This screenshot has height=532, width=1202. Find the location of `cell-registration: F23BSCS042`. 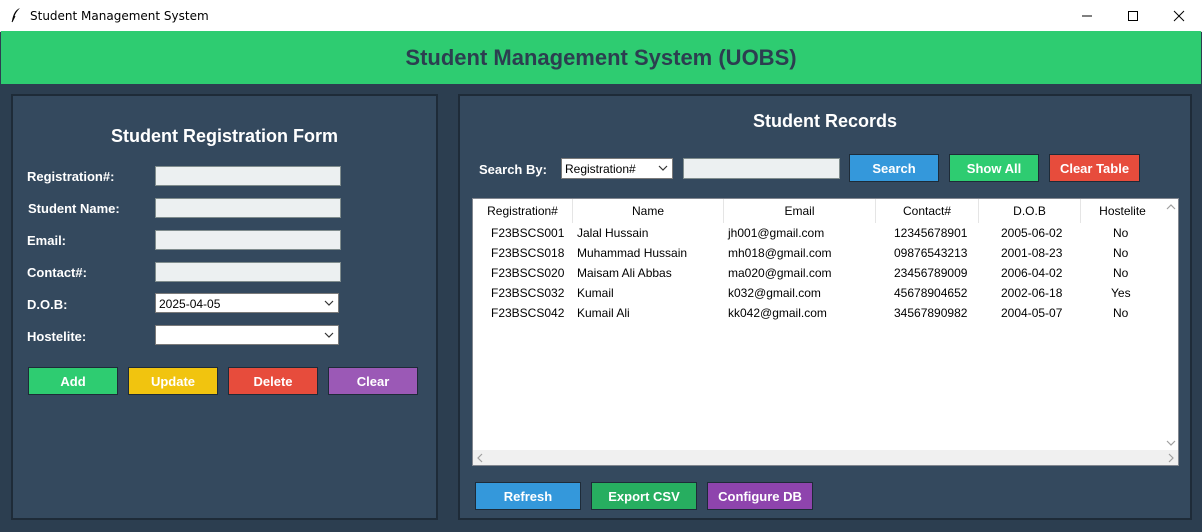

cell-registration: F23BSCS042 is located at coordinates (528, 313).